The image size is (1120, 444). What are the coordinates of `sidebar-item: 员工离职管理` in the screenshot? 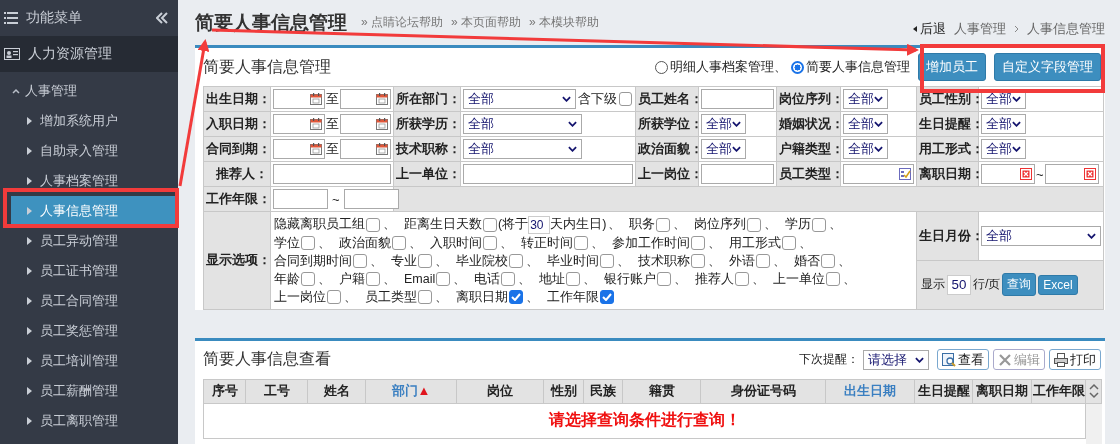 It's located at (89, 421).